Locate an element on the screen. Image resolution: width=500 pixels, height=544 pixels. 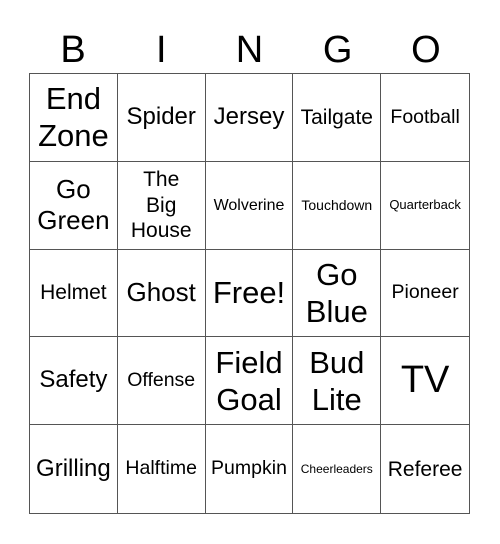
bingo-cell-text: Touchdown is located at coordinates (337, 204).